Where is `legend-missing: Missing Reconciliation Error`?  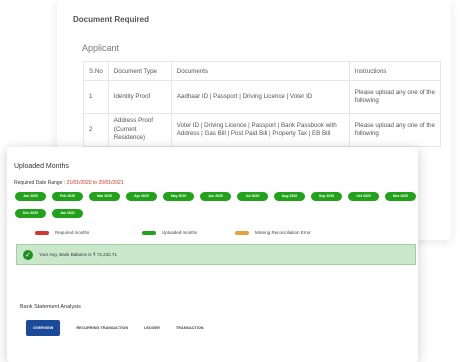 legend-missing: Missing Reconciliation Error is located at coordinates (273, 232).